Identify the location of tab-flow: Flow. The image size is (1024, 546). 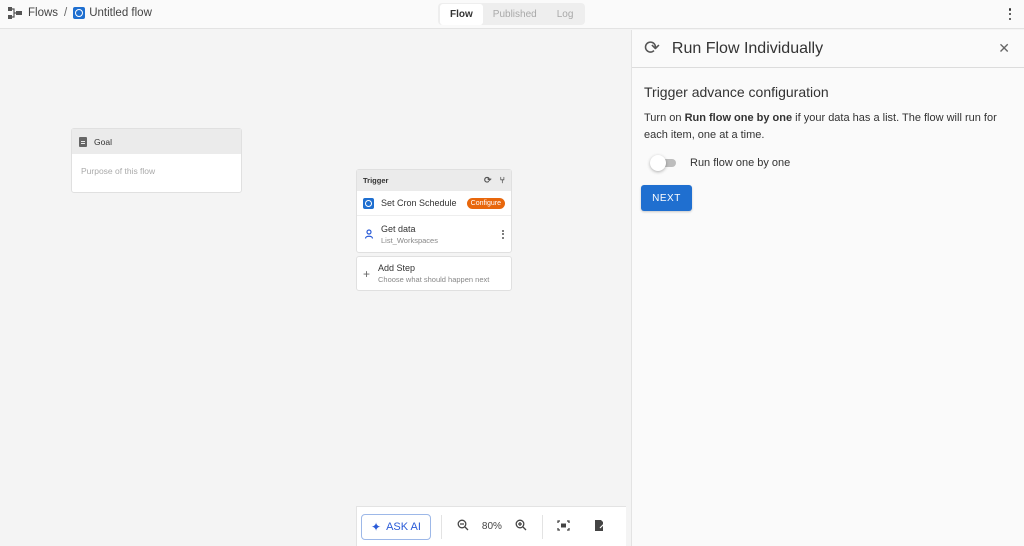
(461, 14).